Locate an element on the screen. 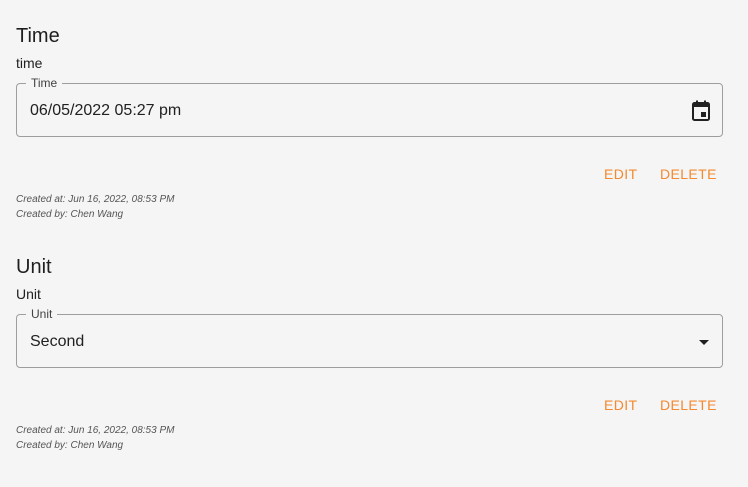 The image size is (748, 487). field-label: Unit is located at coordinates (42, 314).